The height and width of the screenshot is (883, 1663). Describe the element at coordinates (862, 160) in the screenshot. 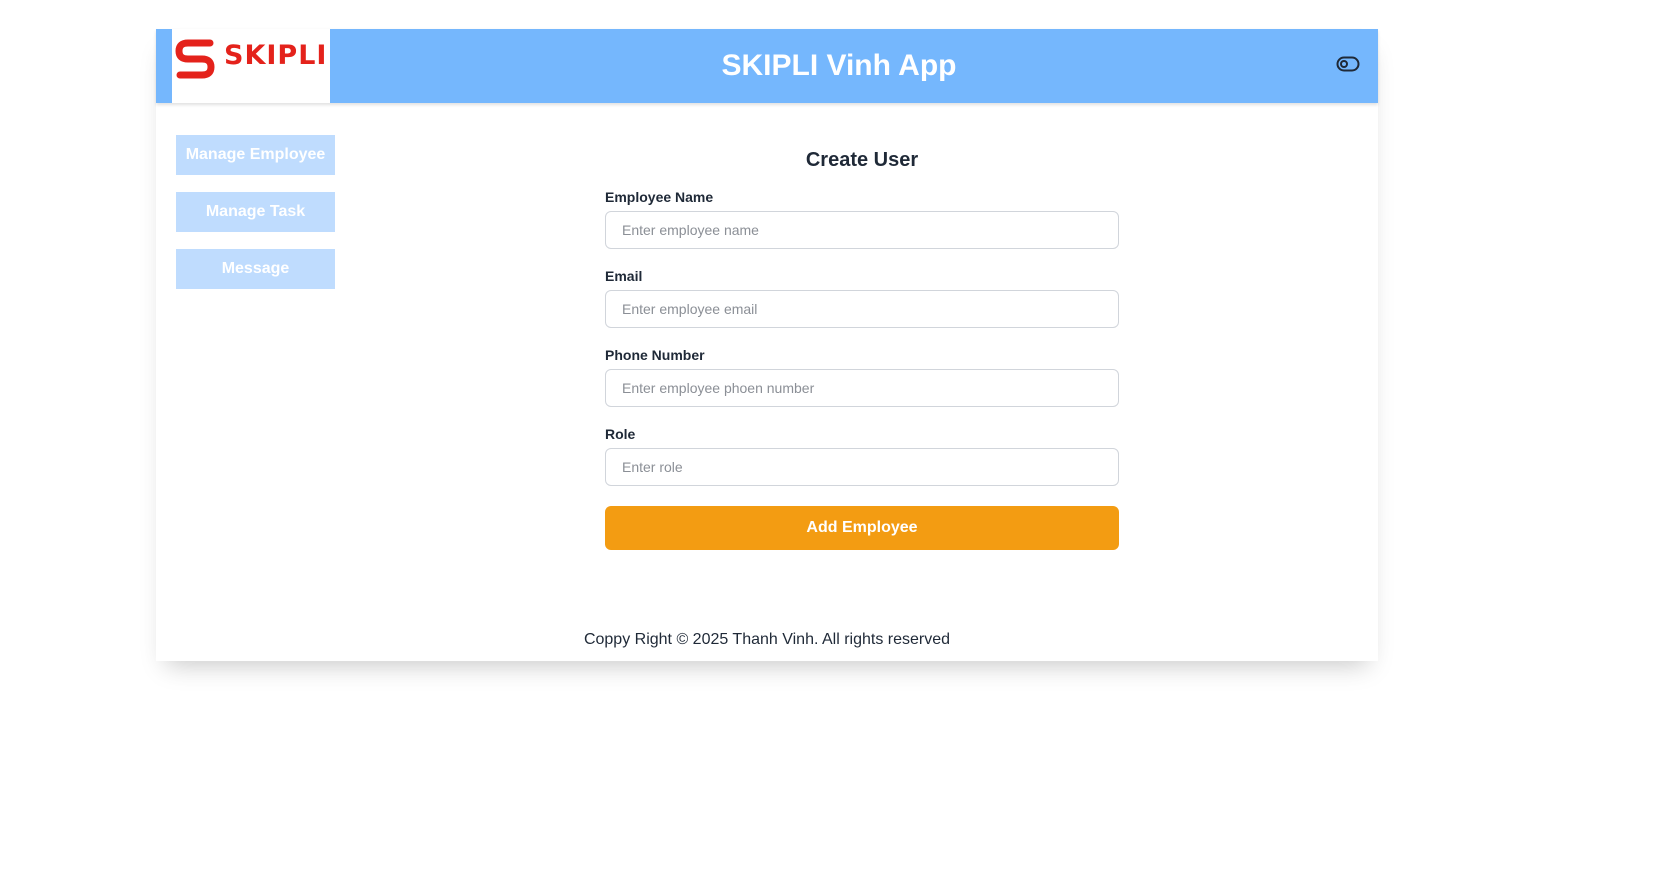

I see `form-title: Create User` at that location.